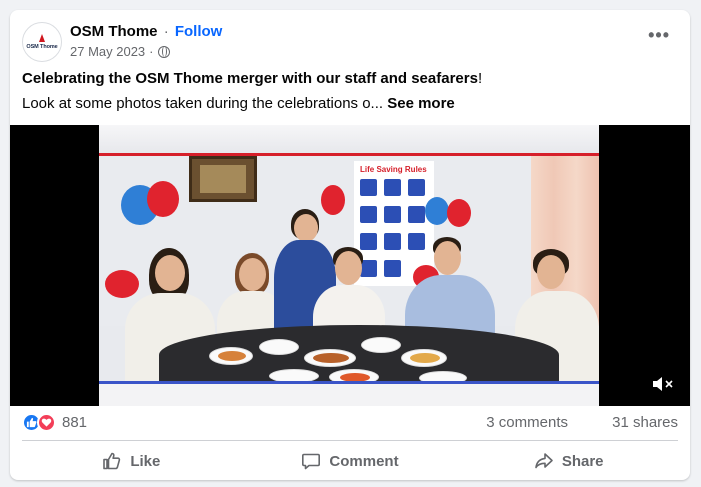 This screenshot has width=701, height=487. What do you see at coordinates (421, 103) in the screenshot?
I see `see-more-link: See more` at bounding box center [421, 103].